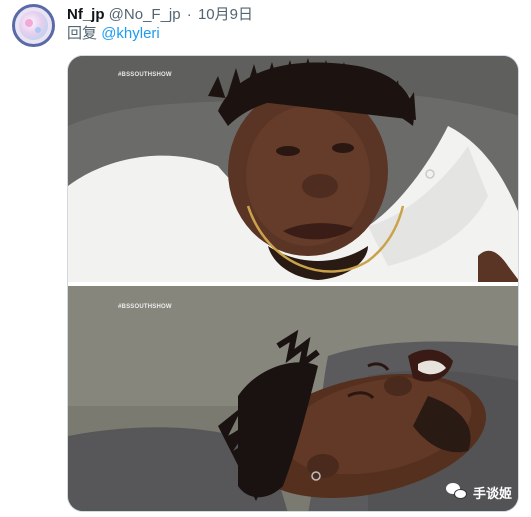 This screenshot has width=531, height=517. What do you see at coordinates (493, 493) in the screenshot?
I see `overlay-badge-text: 手谈姬` at bounding box center [493, 493].